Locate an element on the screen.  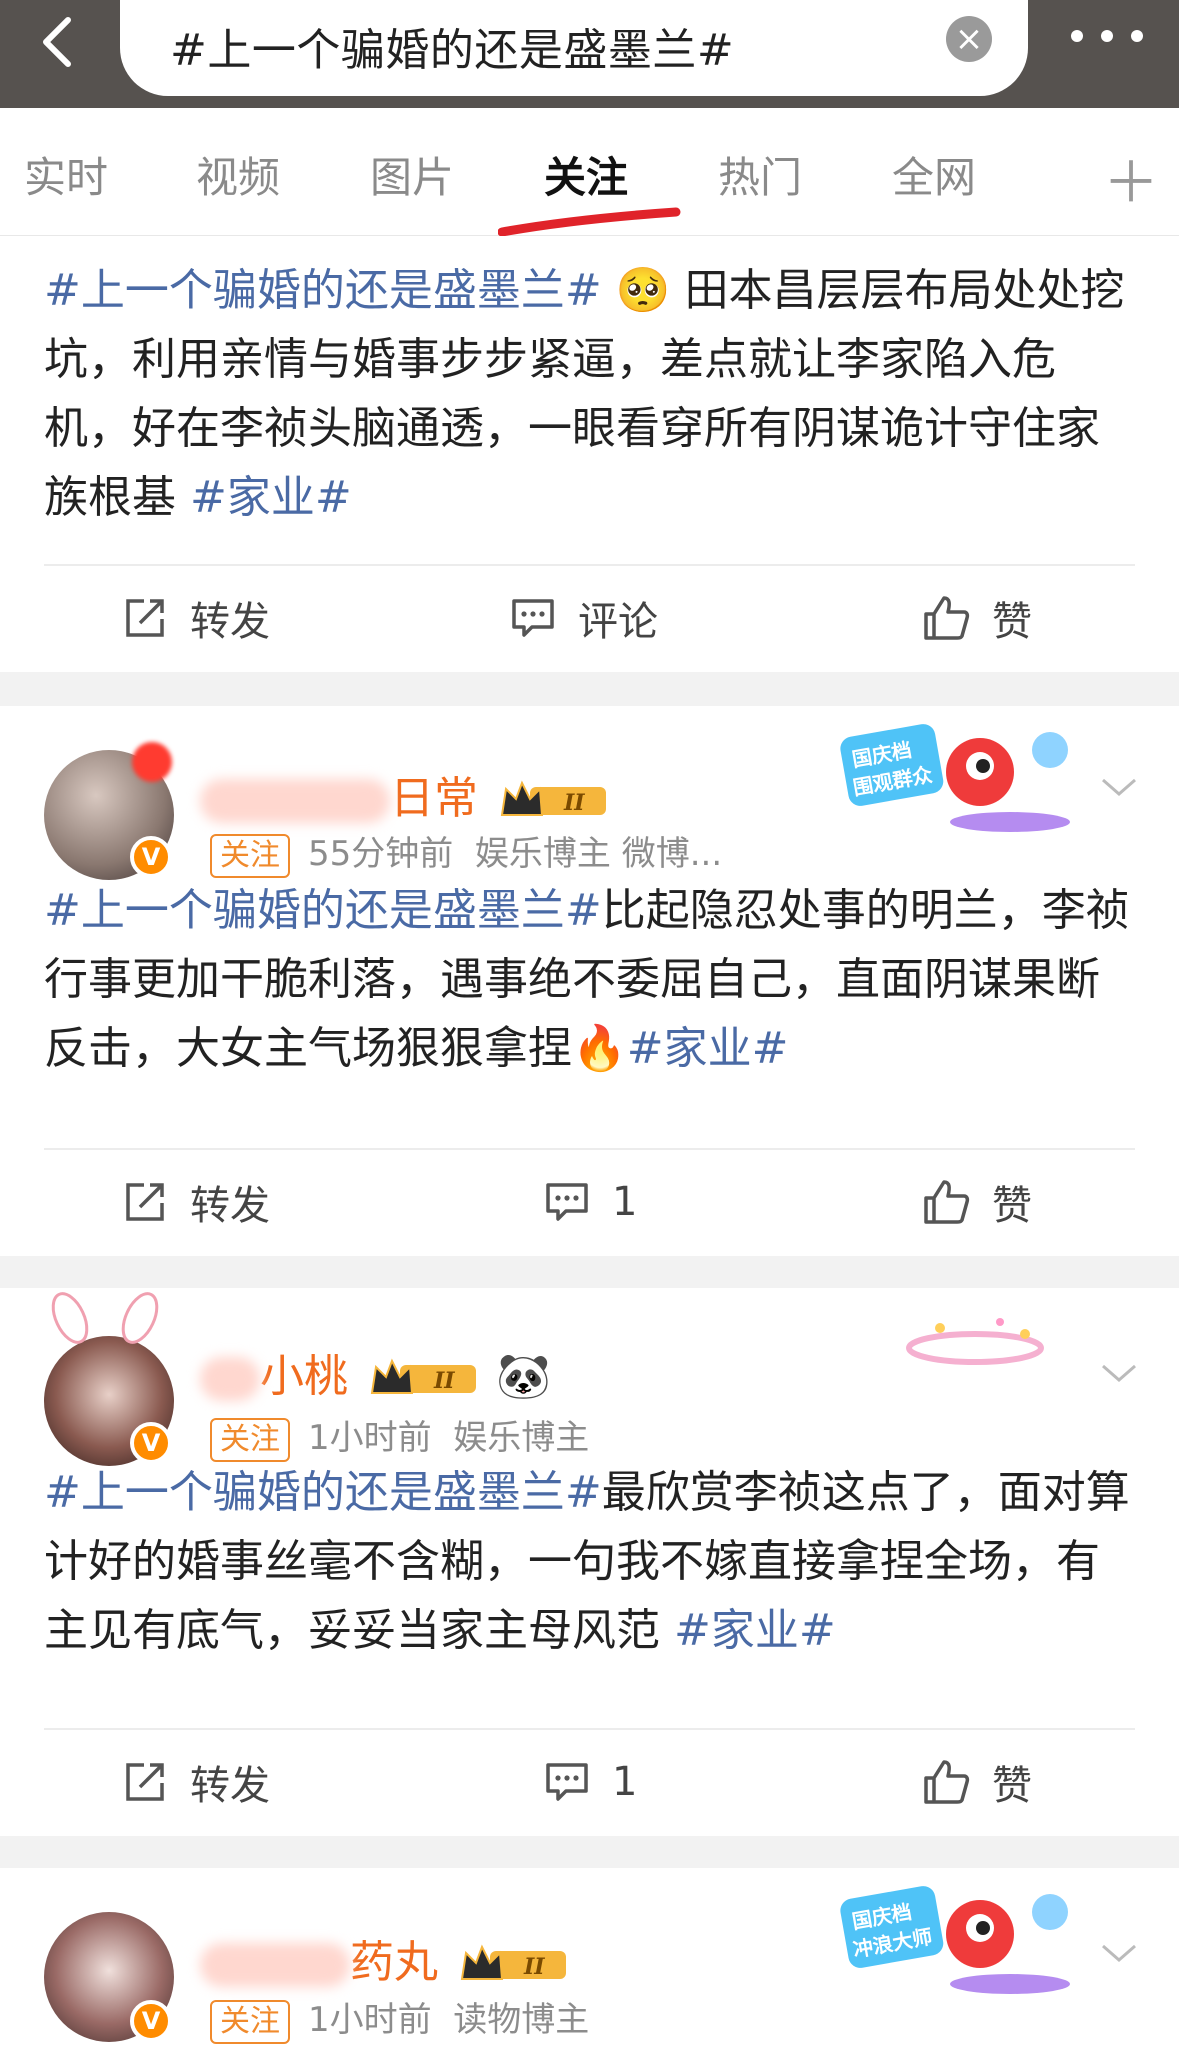
festival-badge: 国庆档 冲浪大师 is located at coordinates (955, 1940).